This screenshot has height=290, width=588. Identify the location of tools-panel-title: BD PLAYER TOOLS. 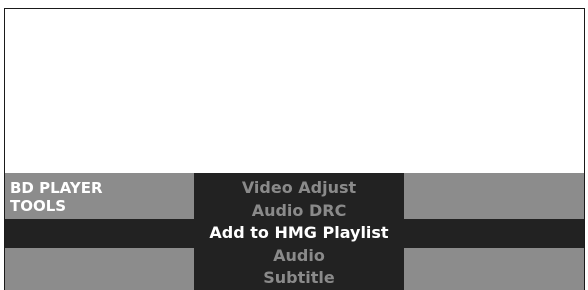
(56, 197).